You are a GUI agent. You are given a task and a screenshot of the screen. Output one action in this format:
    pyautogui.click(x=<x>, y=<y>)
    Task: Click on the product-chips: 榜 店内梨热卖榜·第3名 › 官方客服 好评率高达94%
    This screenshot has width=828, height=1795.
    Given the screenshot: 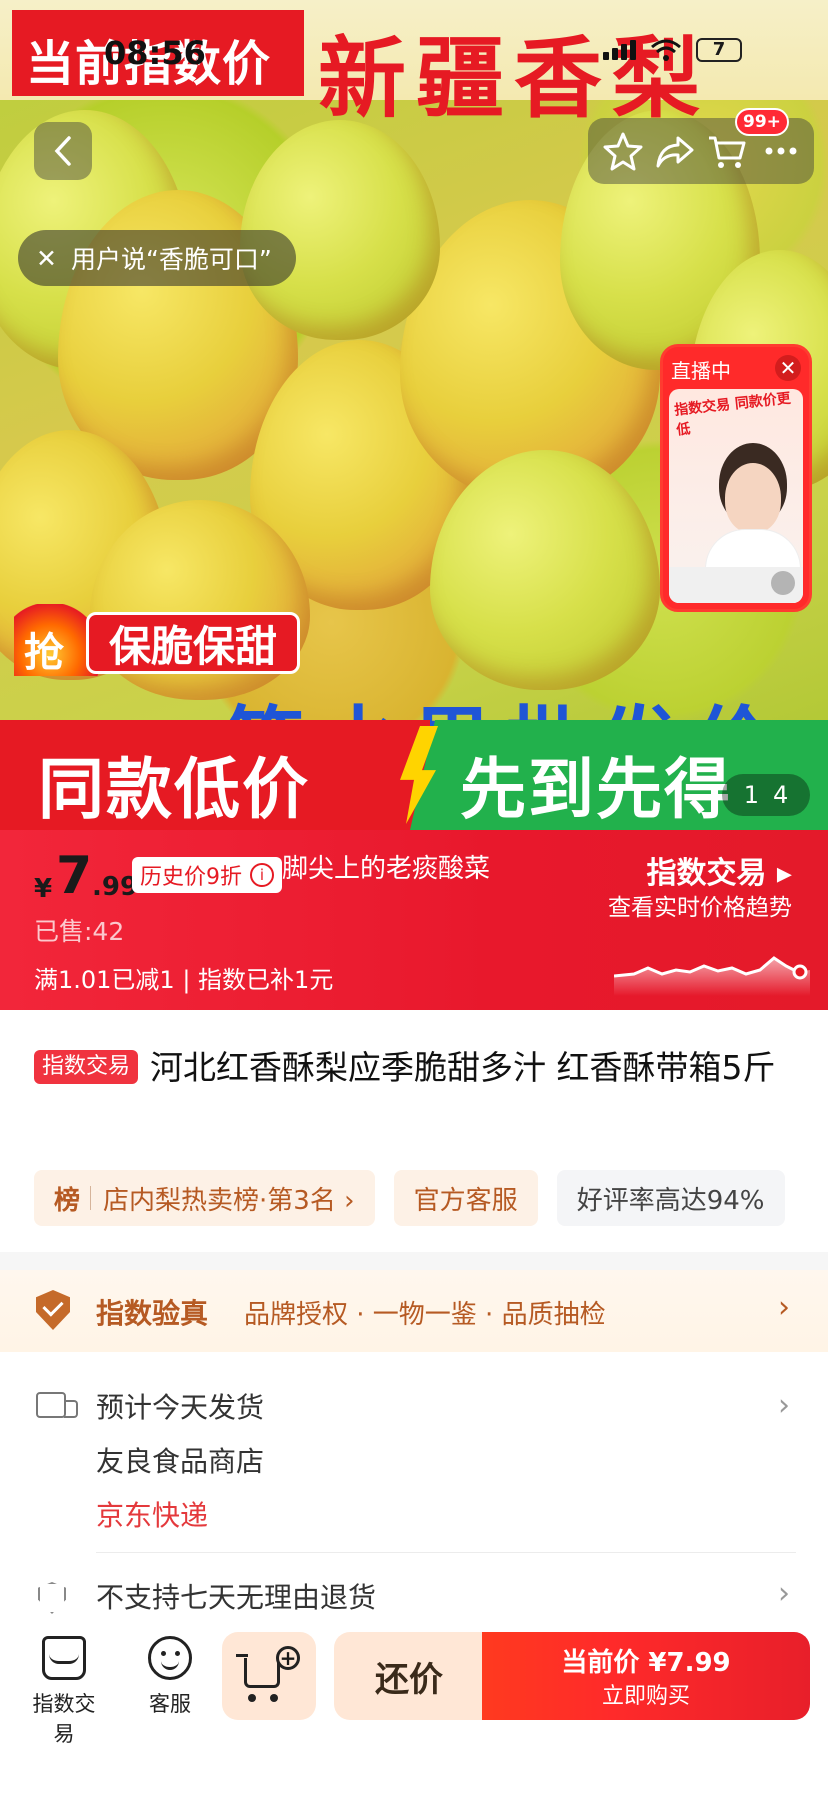 What is the action you would take?
    pyautogui.click(x=431, y=1198)
    